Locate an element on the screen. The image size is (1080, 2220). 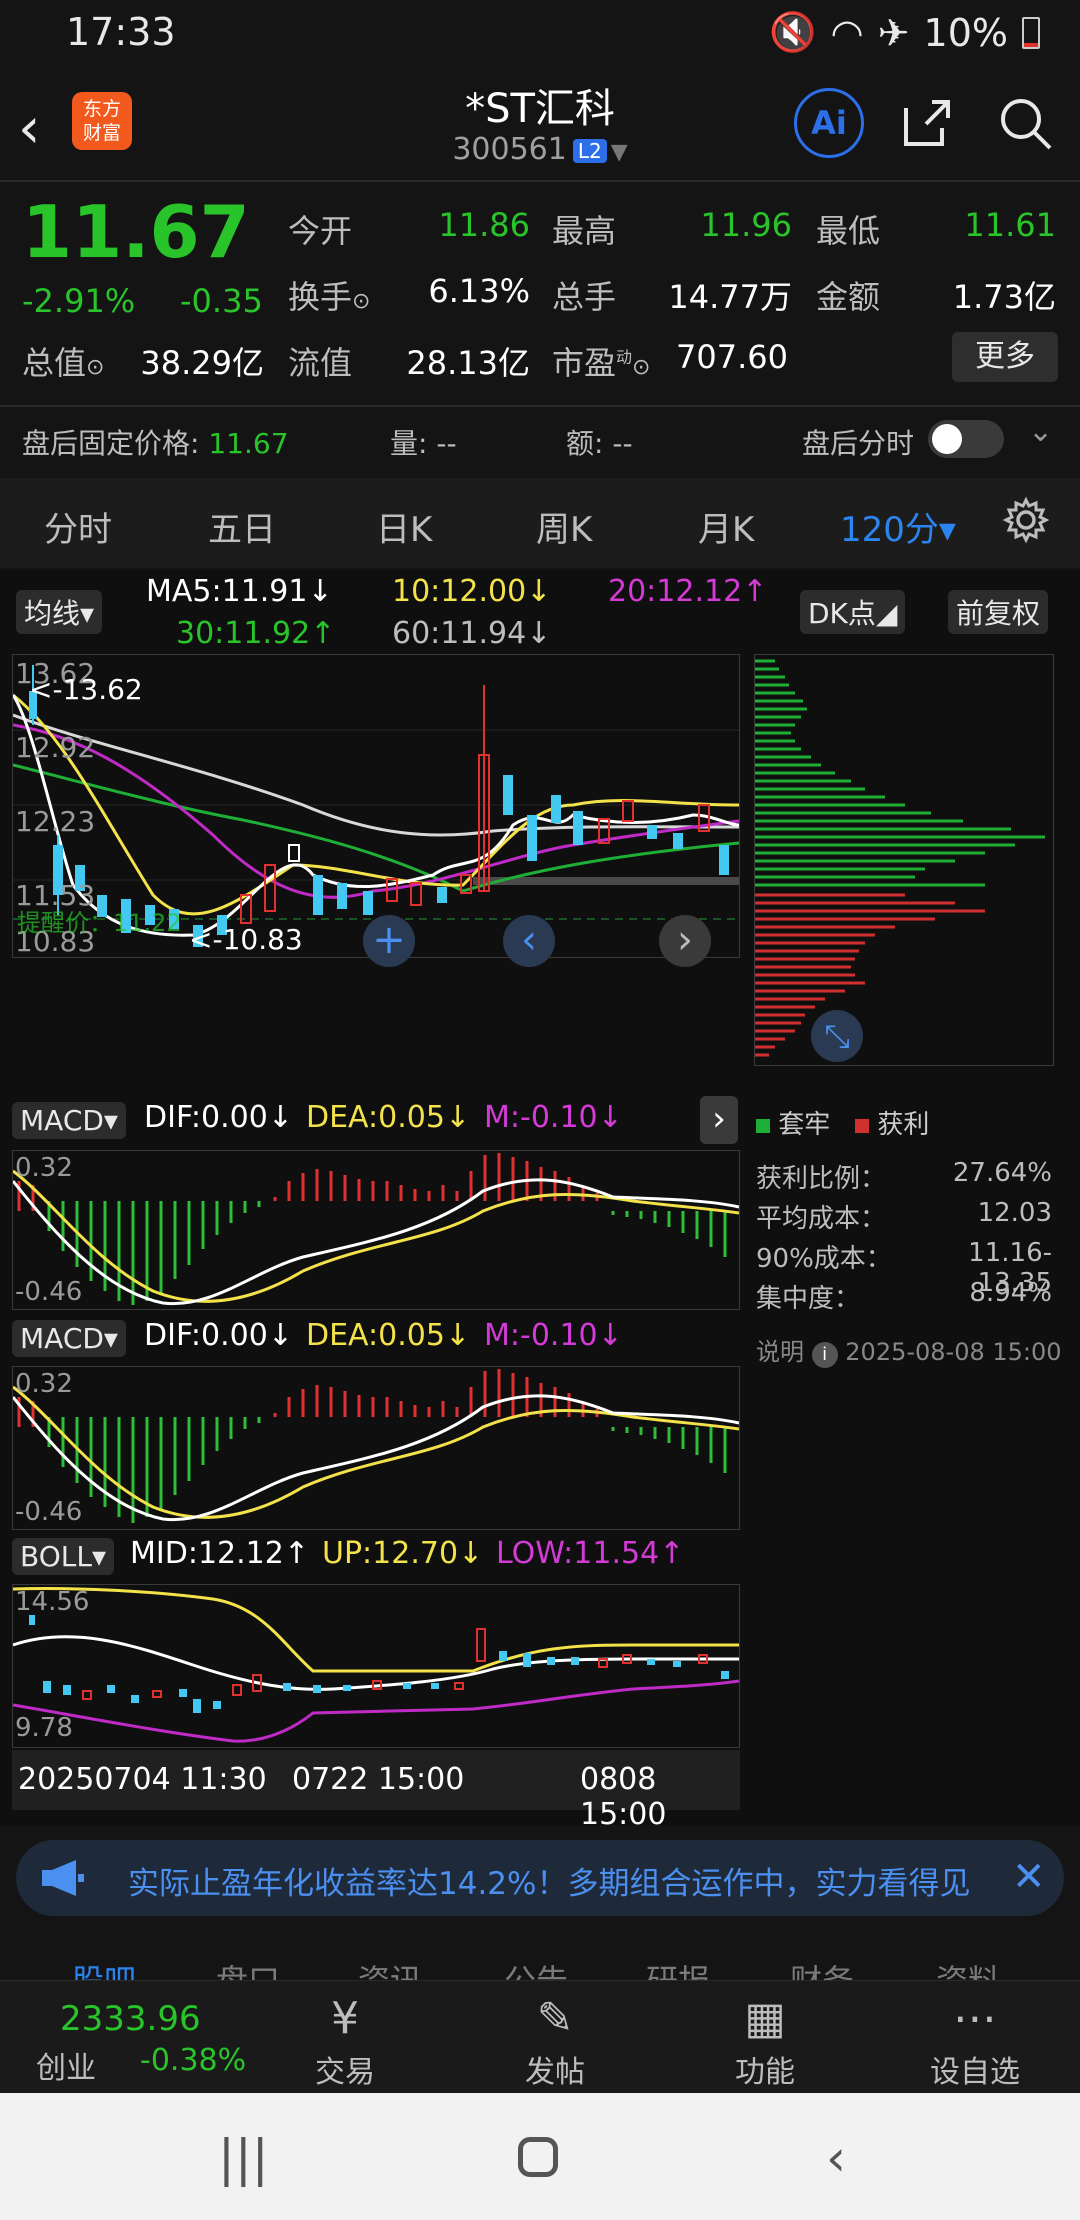
nav-functions: ▦ 功能 is located at coordinates (765, 2041).